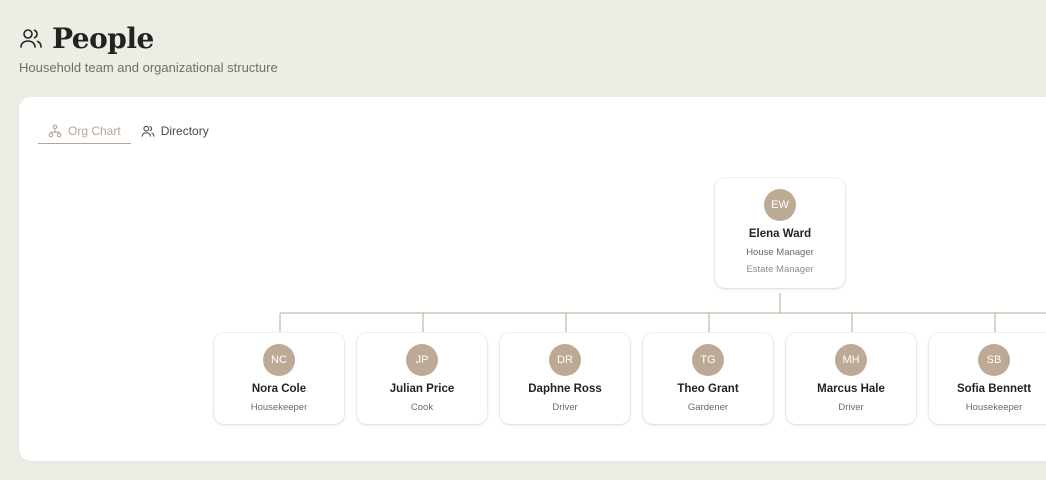 The width and height of the screenshot is (1046, 480). Describe the element at coordinates (279, 360) in the screenshot. I see `avatar: NC` at that location.